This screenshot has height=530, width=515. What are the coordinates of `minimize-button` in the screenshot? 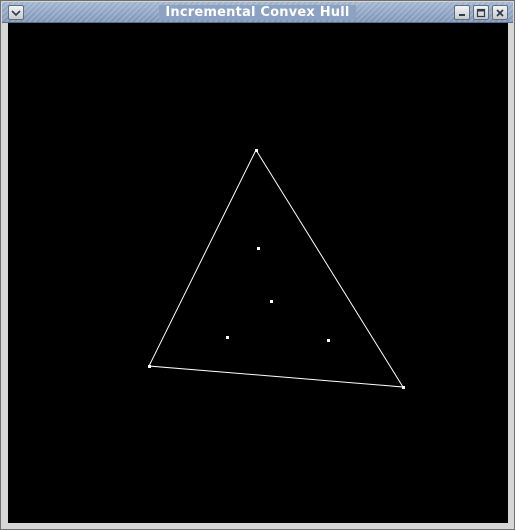 It's located at (462, 12).